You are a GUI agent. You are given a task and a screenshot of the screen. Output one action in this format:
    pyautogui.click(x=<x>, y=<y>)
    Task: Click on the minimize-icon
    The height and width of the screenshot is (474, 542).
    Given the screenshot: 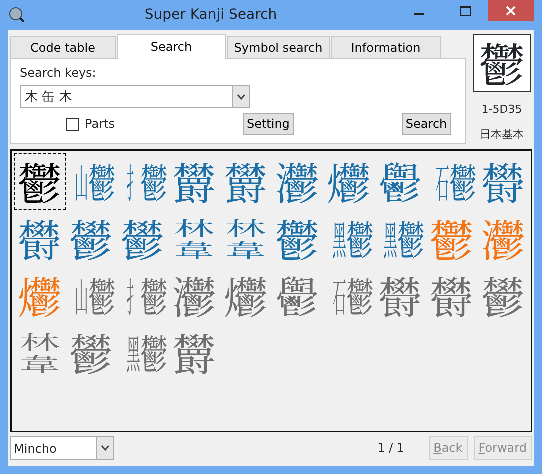 What is the action you would take?
    pyautogui.click(x=419, y=14)
    